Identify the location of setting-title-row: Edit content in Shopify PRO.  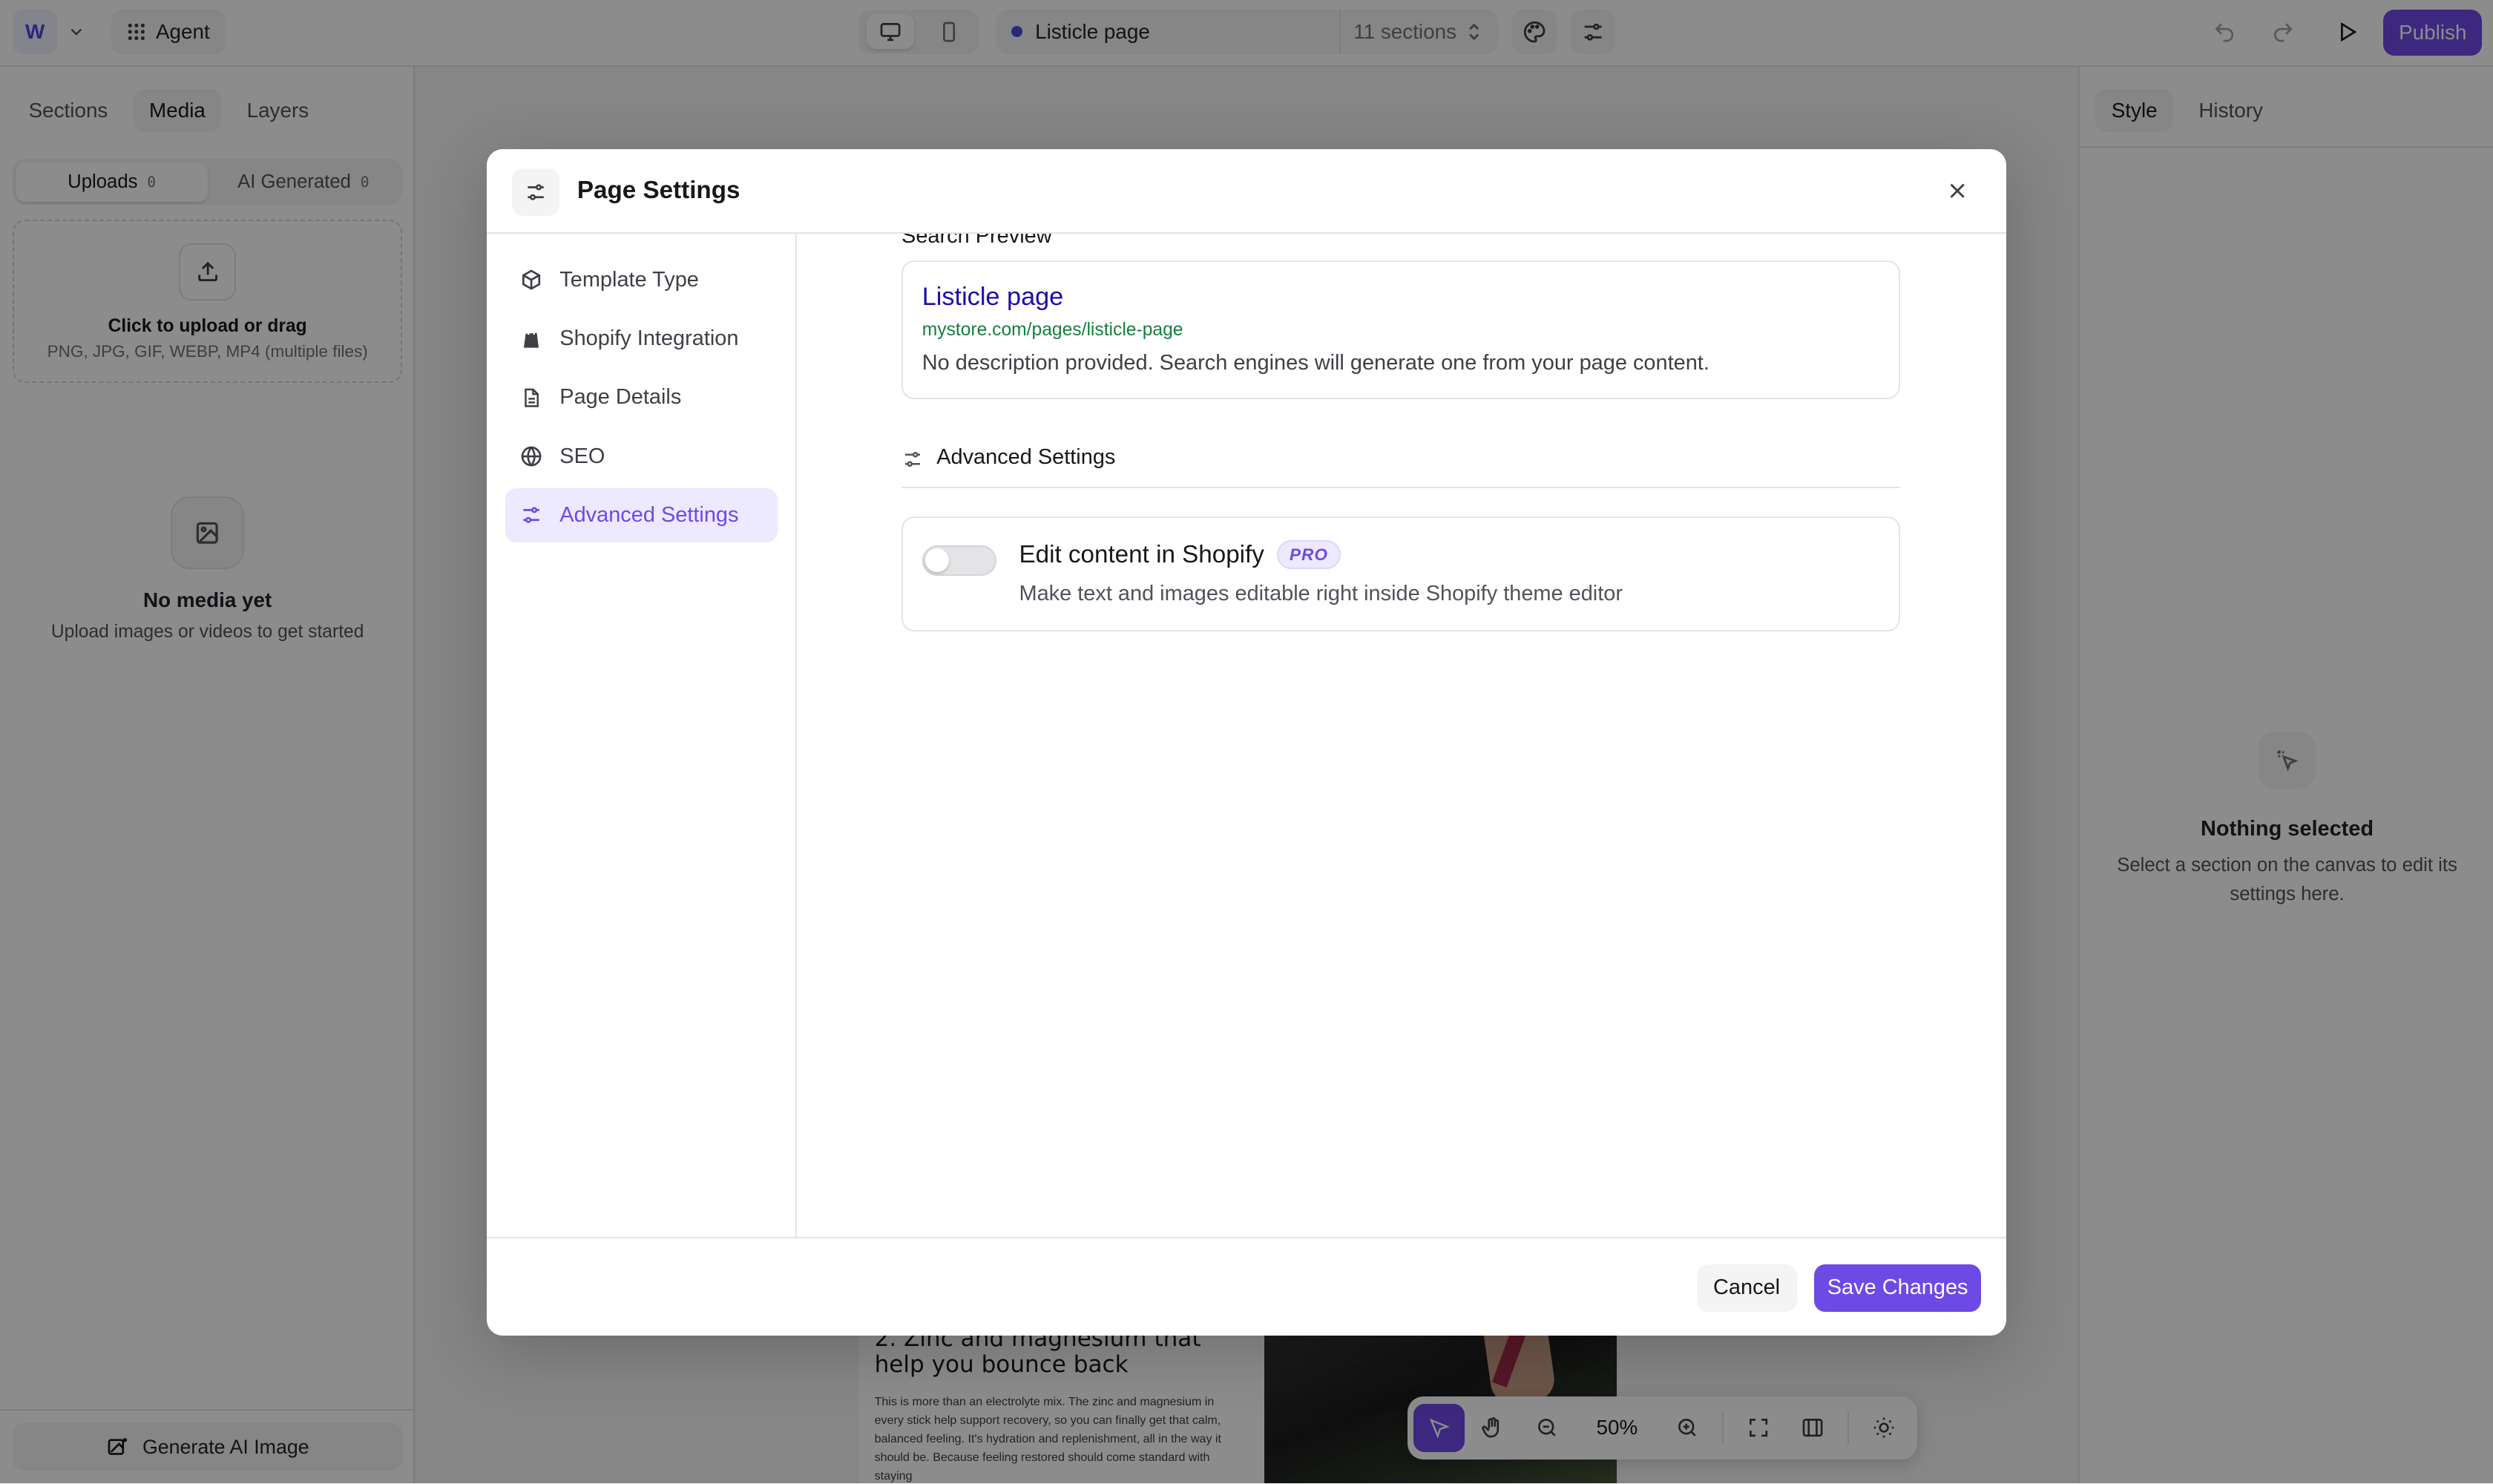
(1180, 555).